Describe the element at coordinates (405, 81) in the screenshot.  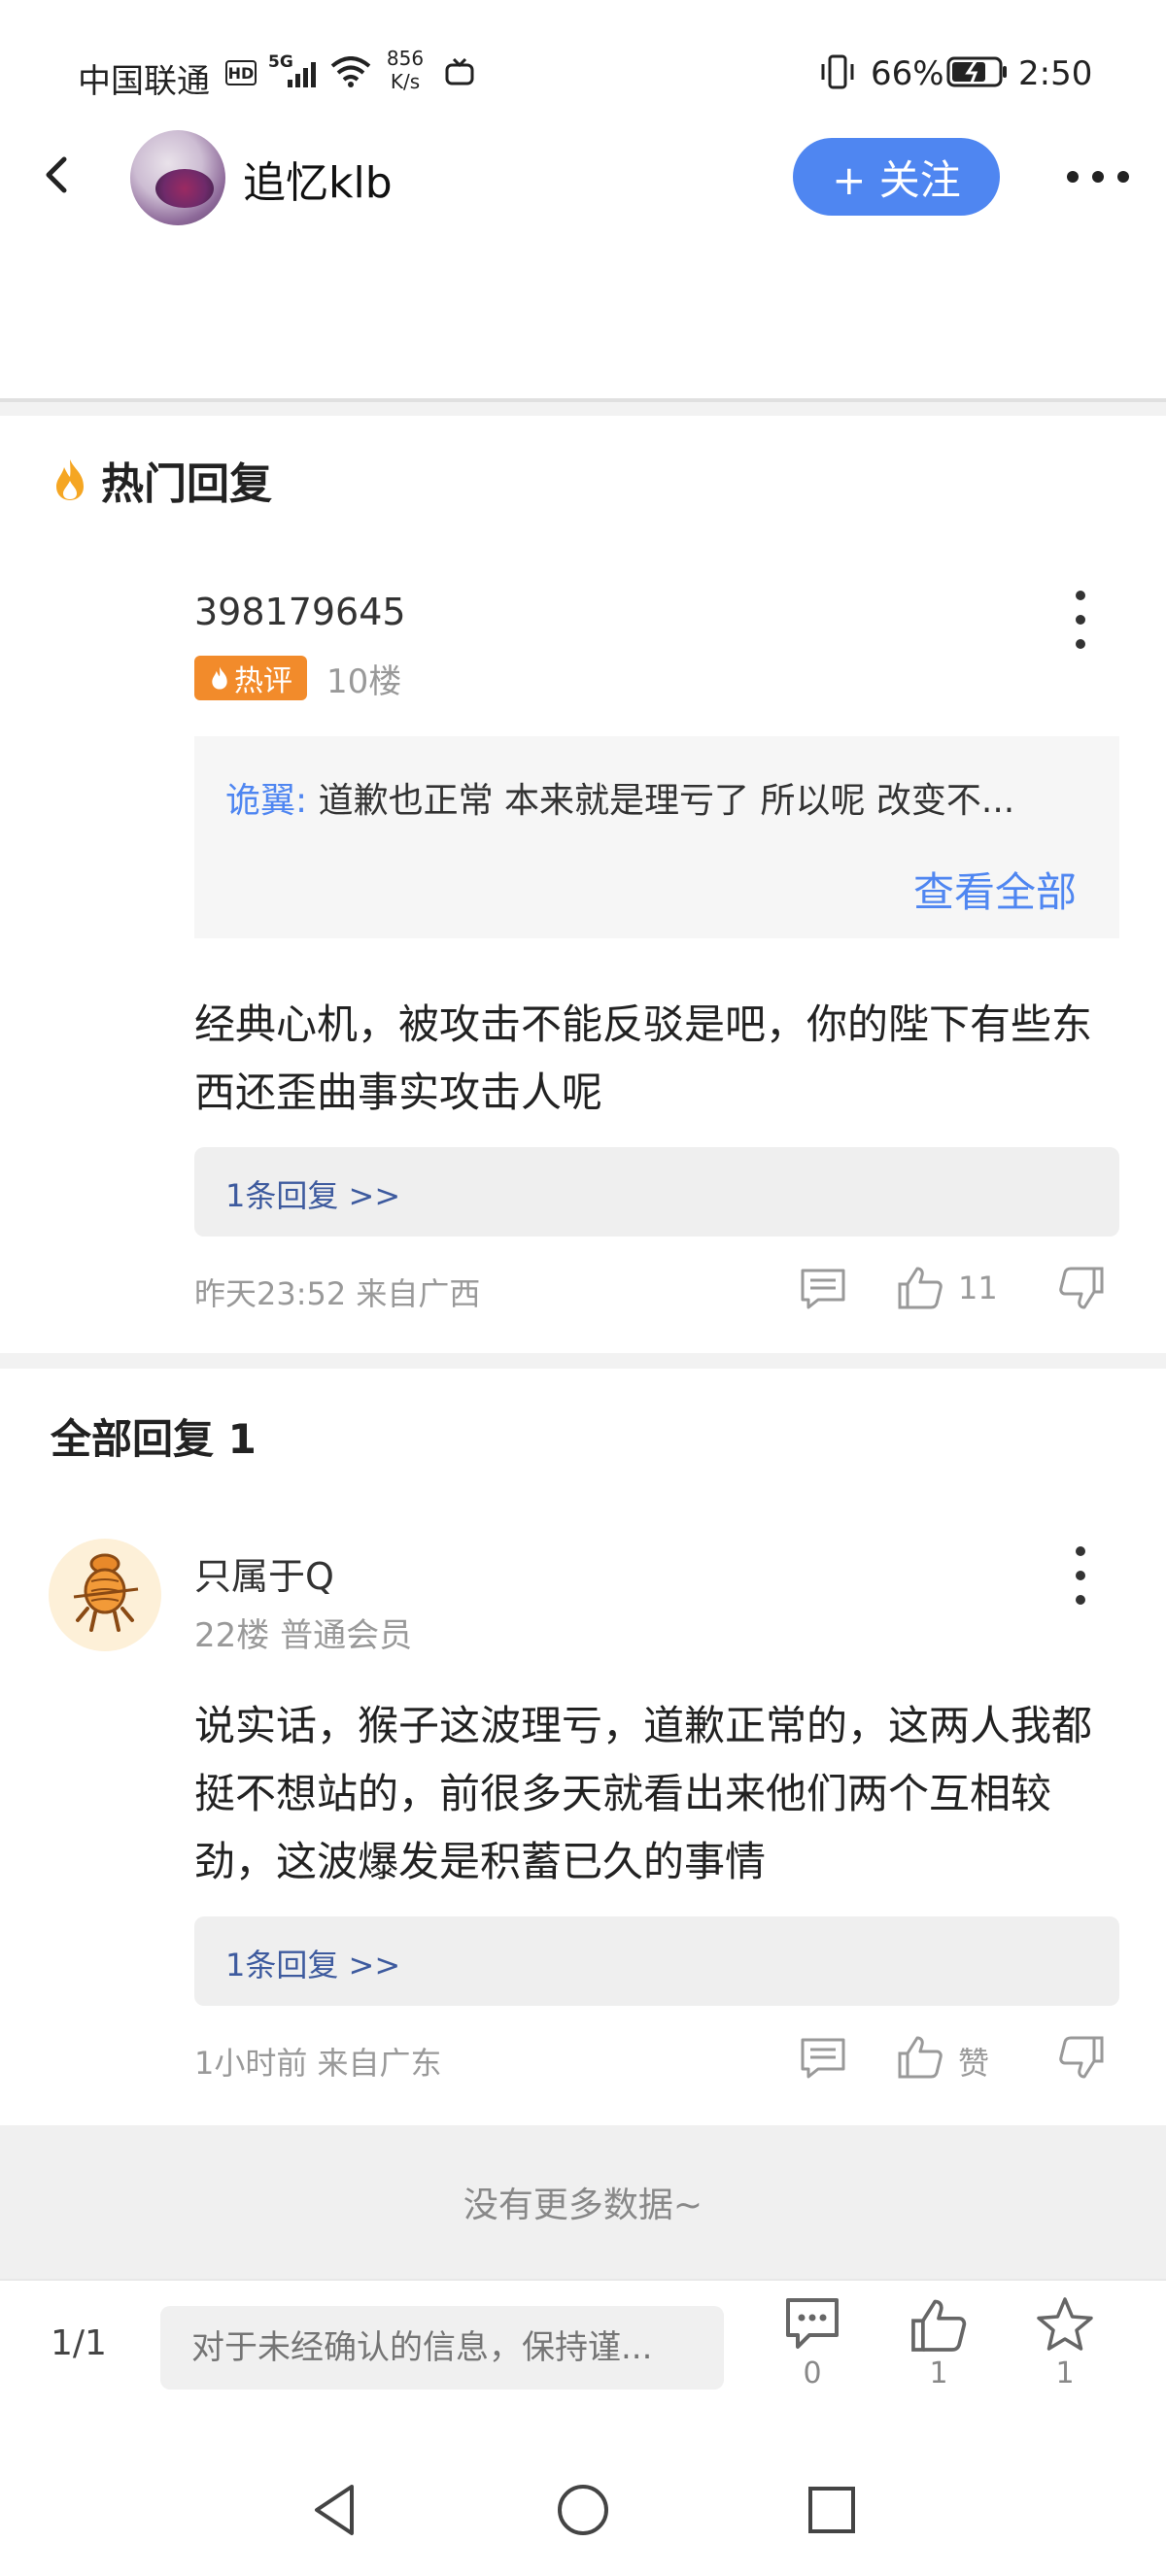
I see `net-speed-unit: K/s` at that location.